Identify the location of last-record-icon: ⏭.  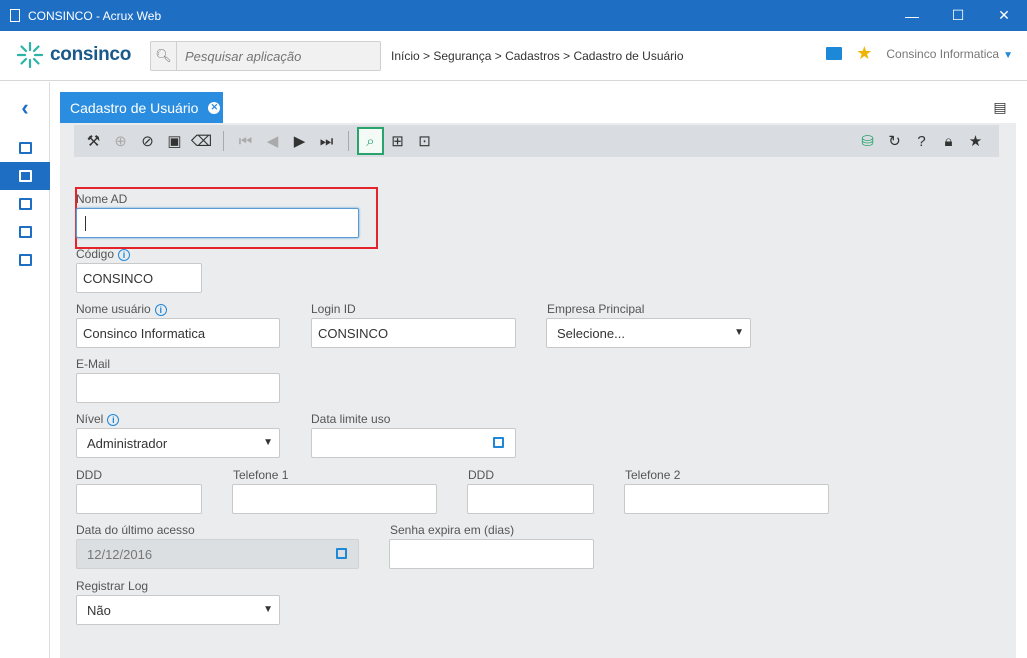
(326, 141).